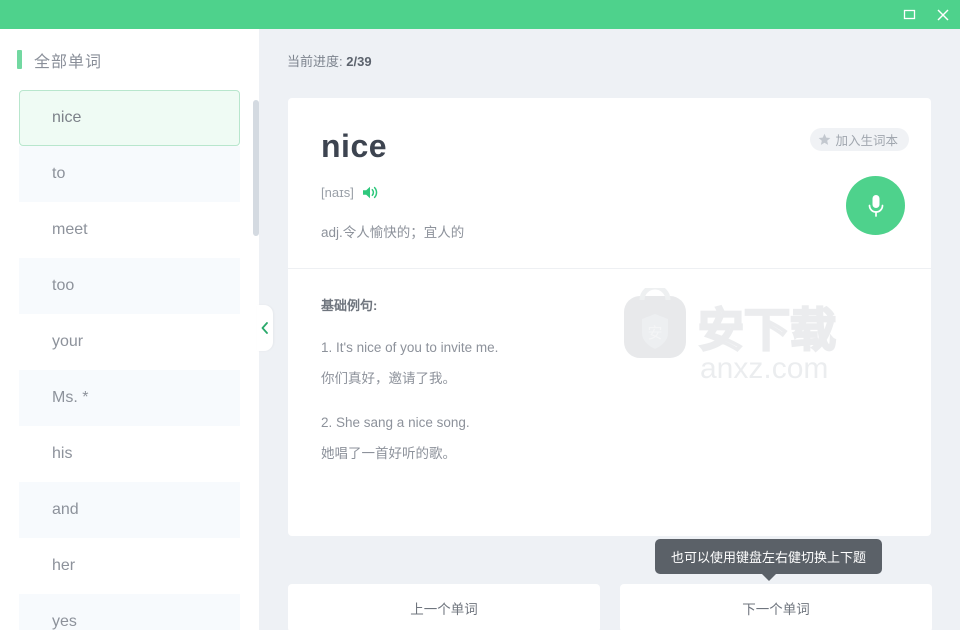 This screenshot has height=630, width=960. Describe the element at coordinates (129, 342) in the screenshot. I see `word-list-item: your` at that location.